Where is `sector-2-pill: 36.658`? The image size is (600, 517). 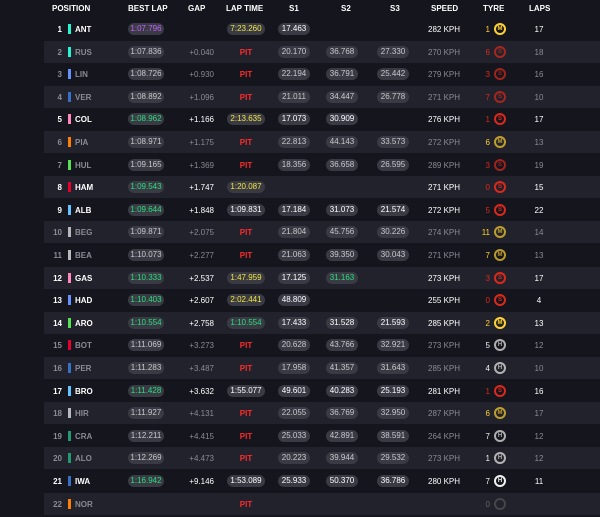
sector-2-pill: 36.658 is located at coordinates (342, 164).